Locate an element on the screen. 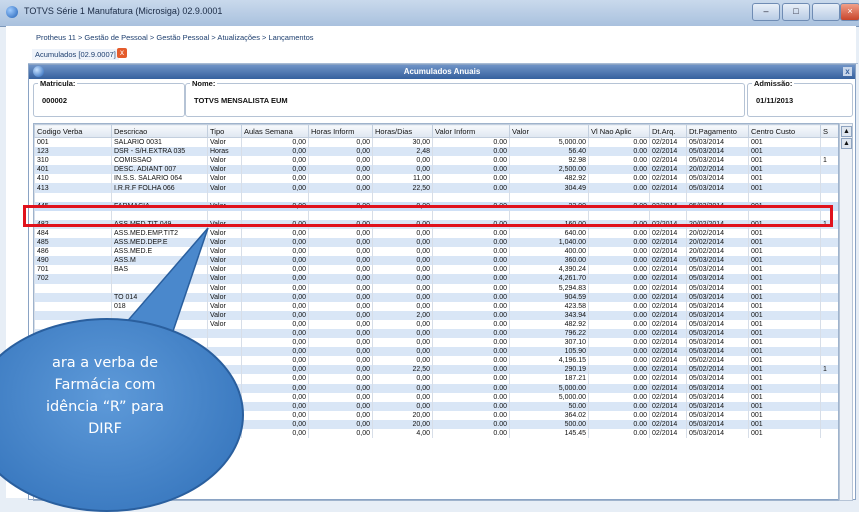 This screenshot has width=859, height=512. callout-line-1: ara a verba de is located at coordinates (105, 363).